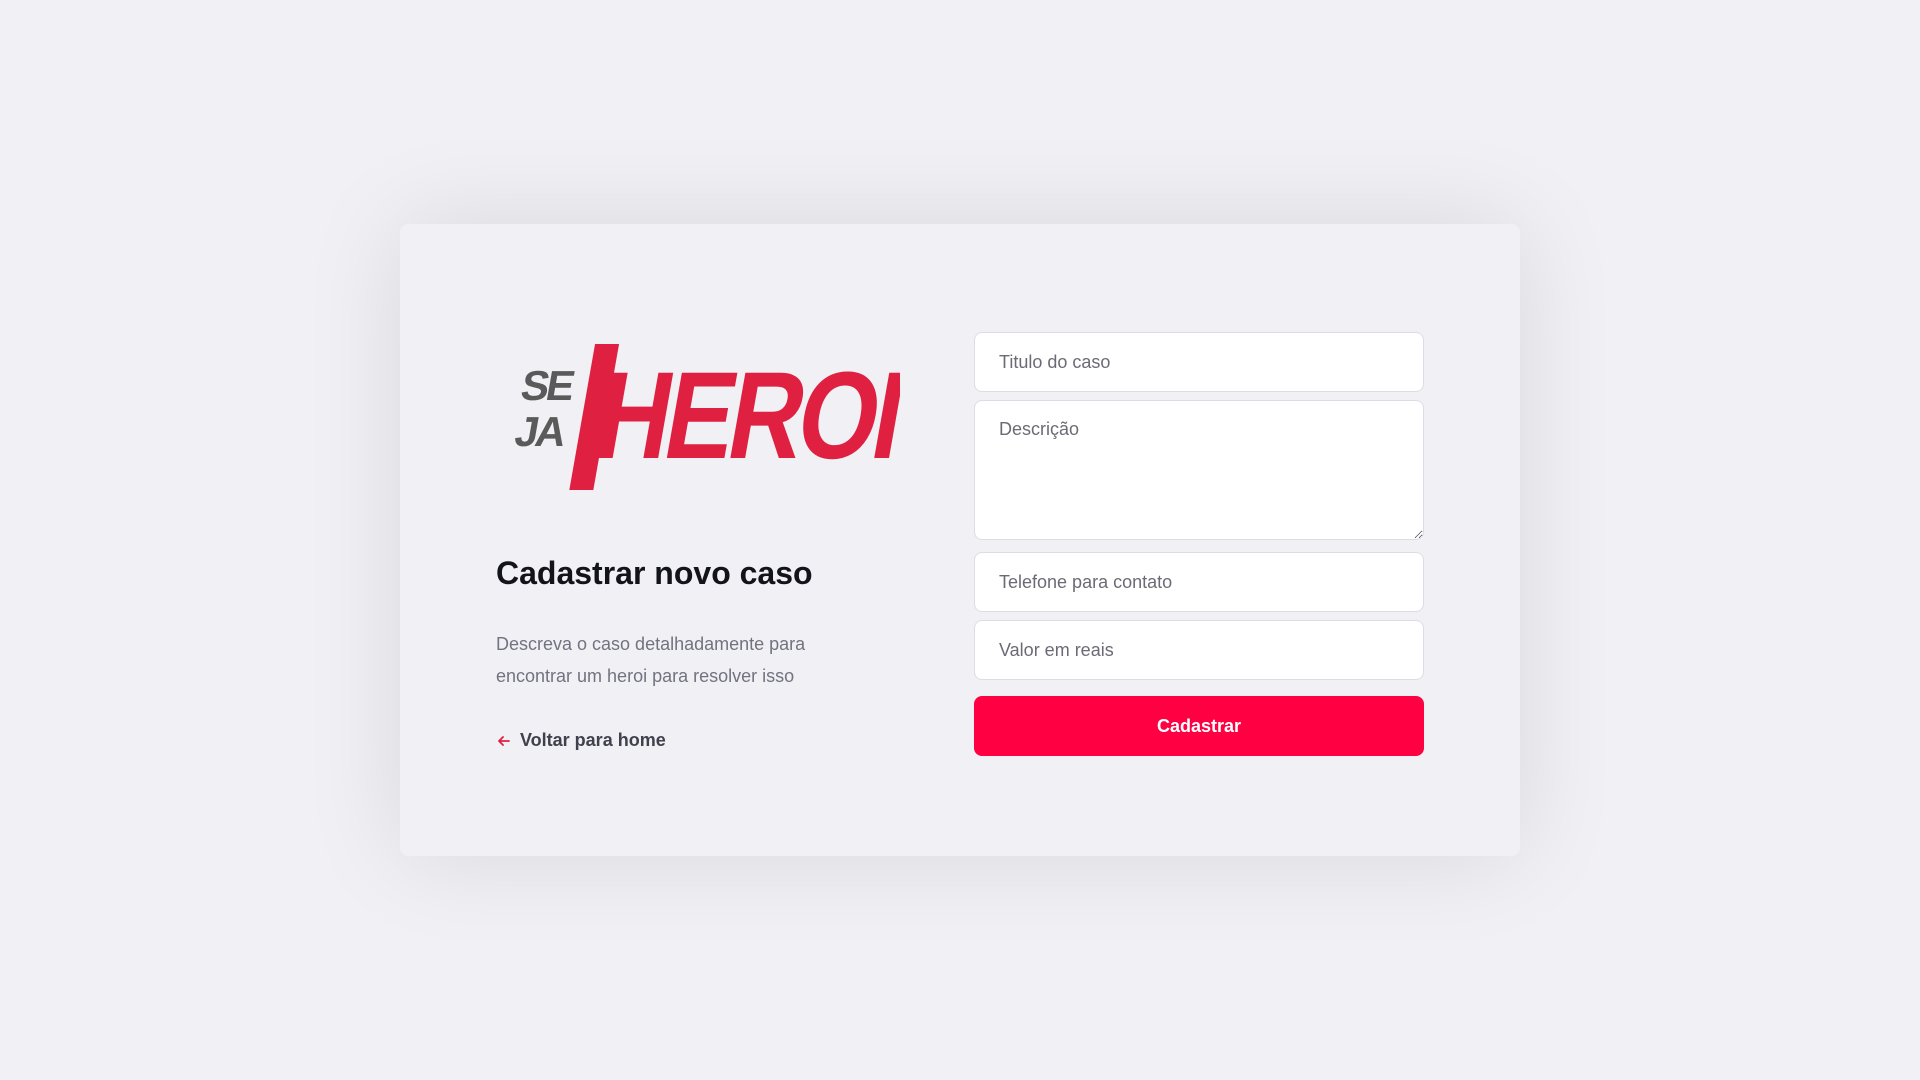  What do you see at coordinates (541, 431) in the screenshot?
I see `svg-text: JA` at bounding box center [541, 431].